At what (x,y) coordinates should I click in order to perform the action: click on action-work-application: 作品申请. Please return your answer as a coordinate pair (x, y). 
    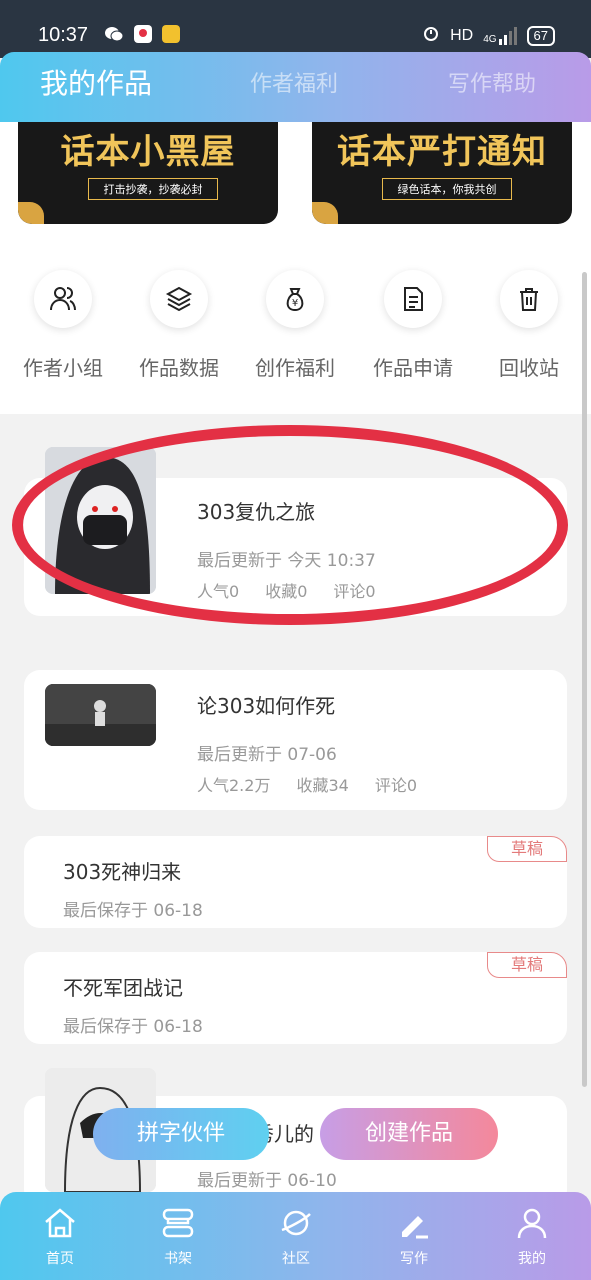
    Looking at the image, I should click on (413, 325).